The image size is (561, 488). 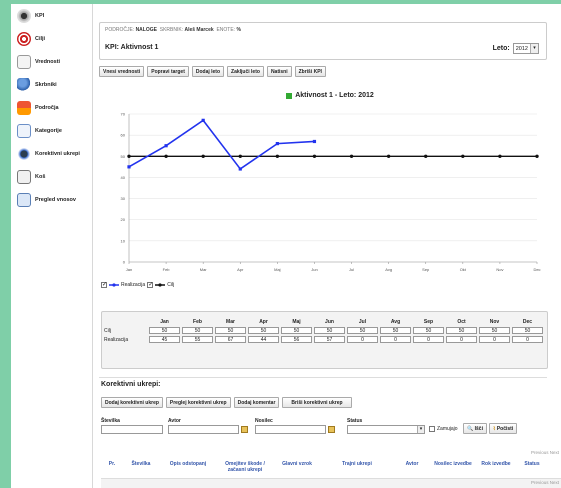 I want to click on print-button: Natisni, so click(x=279, y=71).